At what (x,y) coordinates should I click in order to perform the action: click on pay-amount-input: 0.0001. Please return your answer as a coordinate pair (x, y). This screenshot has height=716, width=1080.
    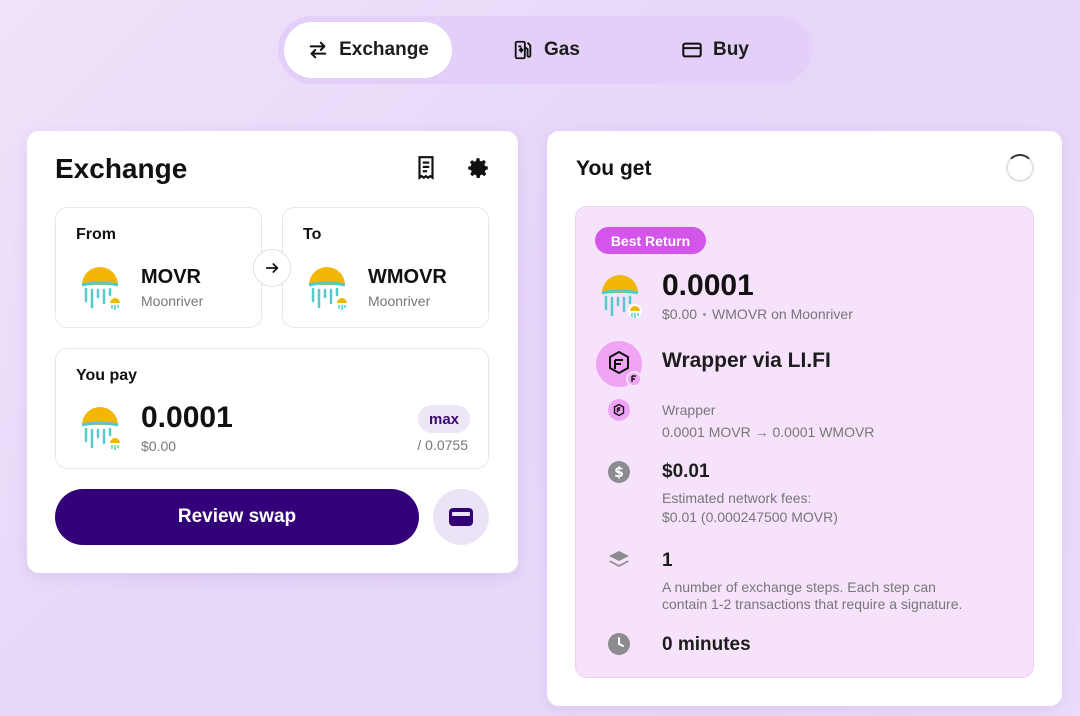
    Looking at the image, I should click on (187, 418).